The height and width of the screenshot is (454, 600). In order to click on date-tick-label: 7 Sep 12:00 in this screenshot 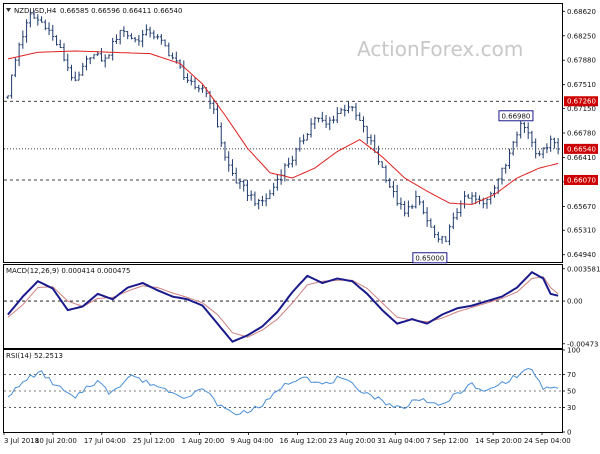, I will do `click(447, 441)`.